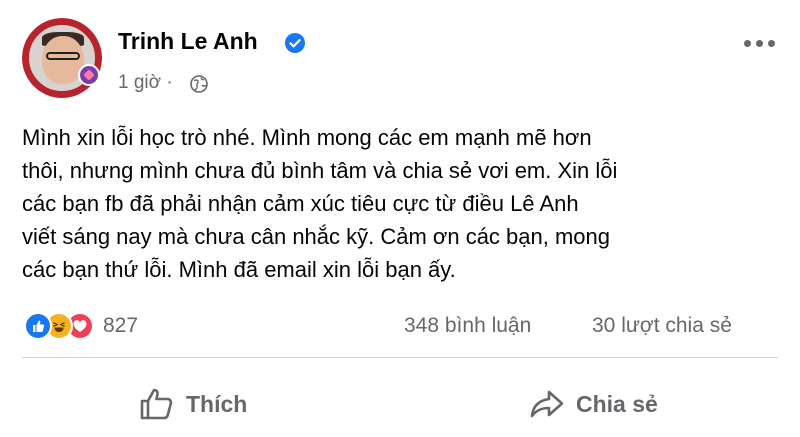 The image size is (800, 437). Describe the element at coordinates (662, 326) in the screenshot. I see `shares-count-link: 30 lượt chia sẻ` at that location.